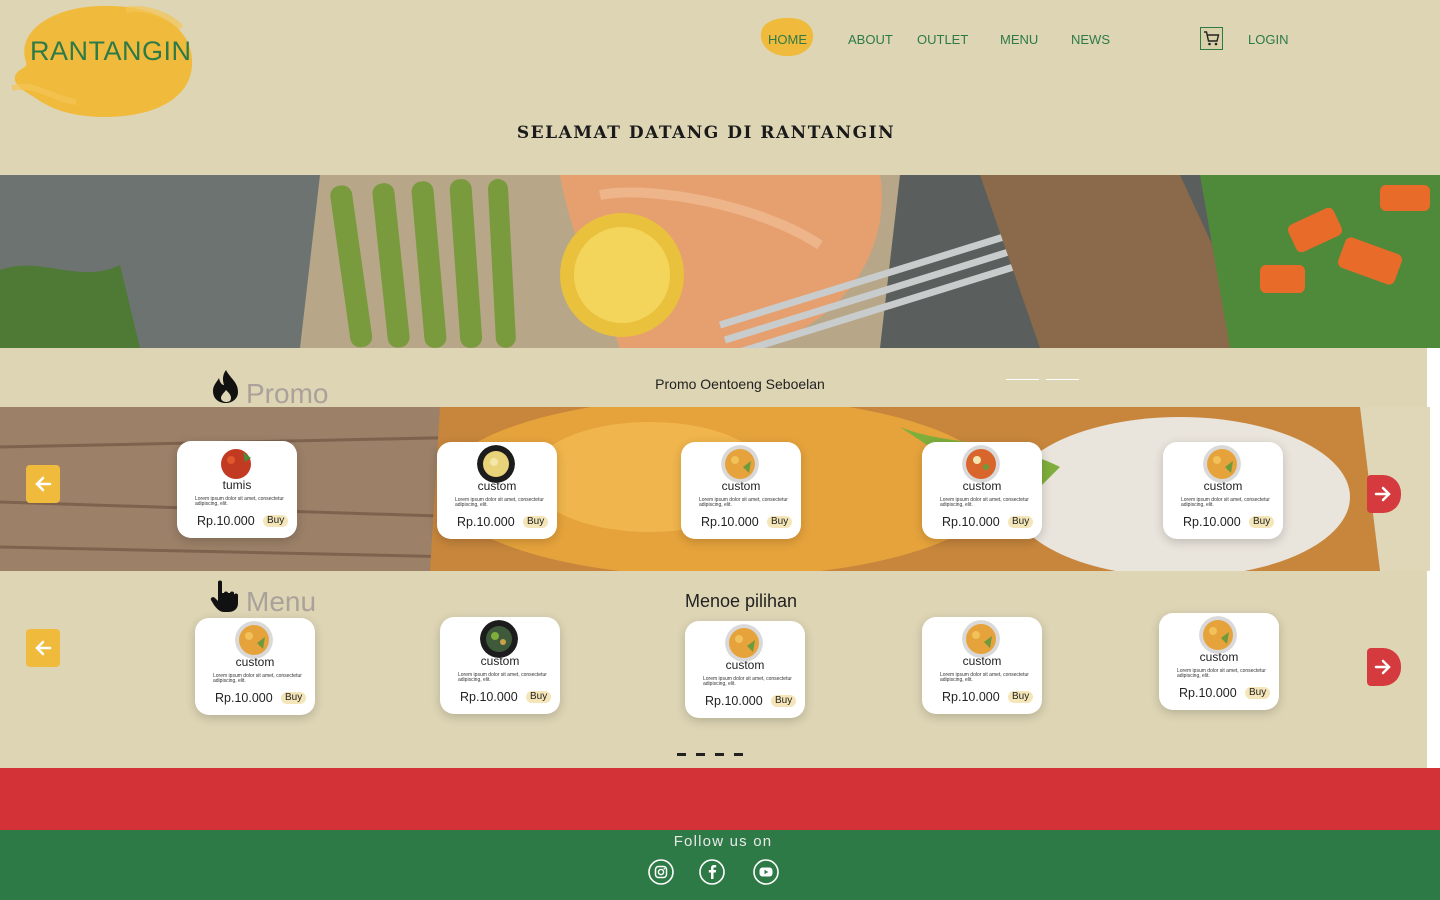 Image resolution: width=1440 pixels, height=900 pixels. What do you see at coordinates (1268, 39) in the screenshot?
I see `nav-login: LOGIN` at bounding box center [1268, 39].